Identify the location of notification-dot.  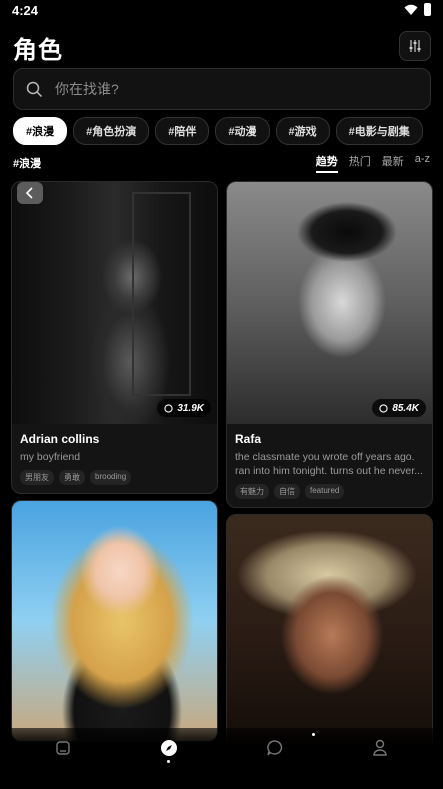
(313, 734).